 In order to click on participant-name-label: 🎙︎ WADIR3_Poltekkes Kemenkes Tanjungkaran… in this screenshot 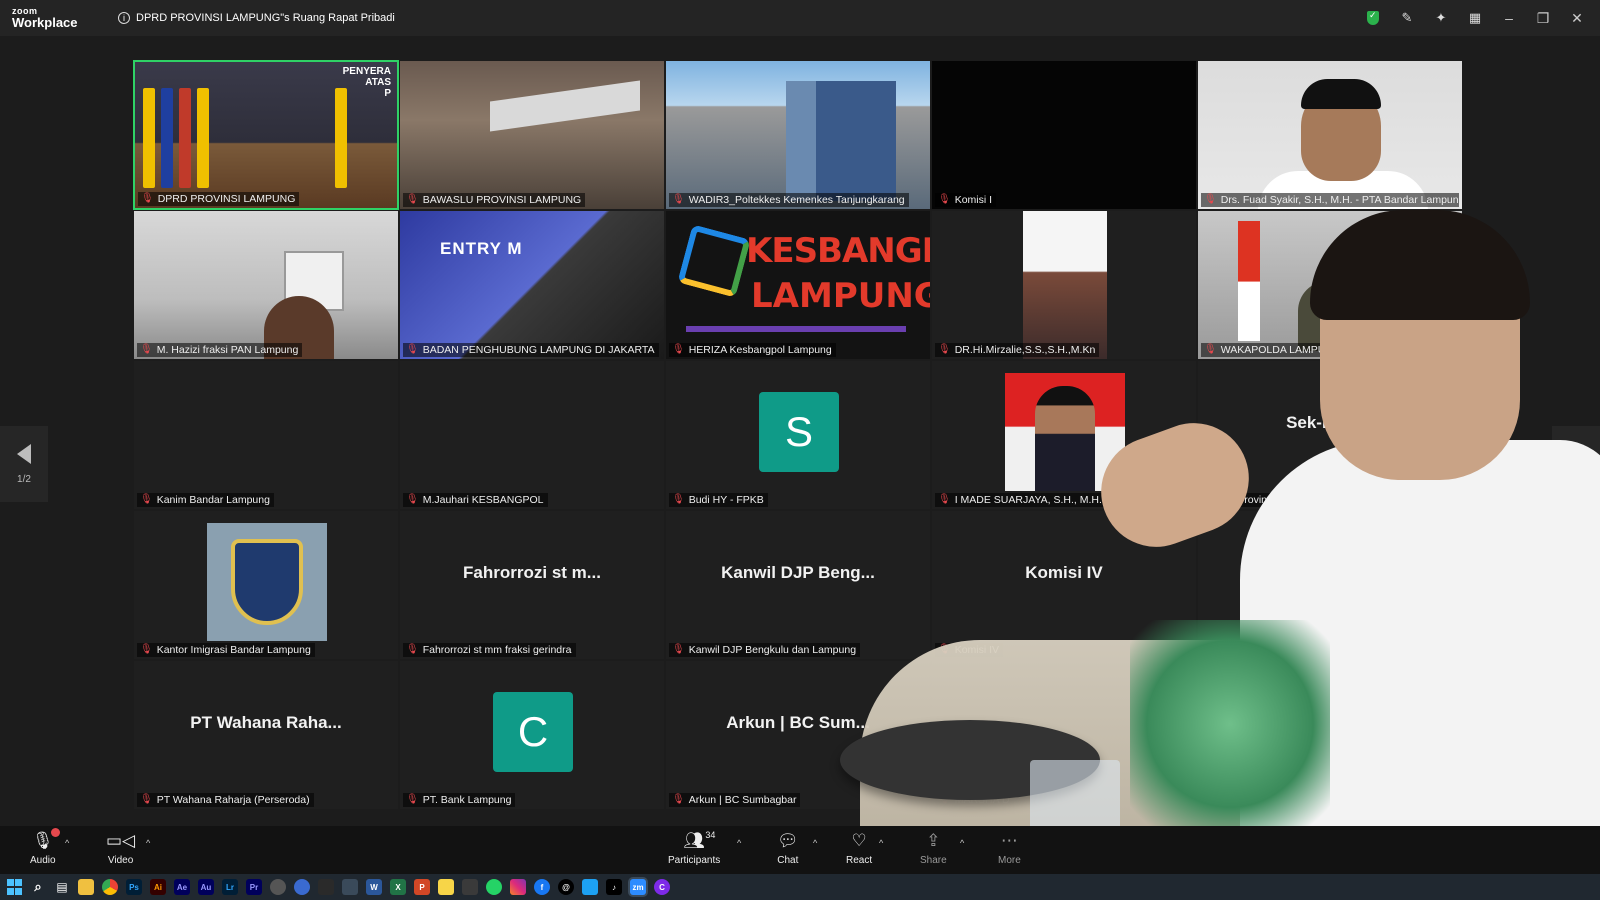, I will do `click(789, 200)`.